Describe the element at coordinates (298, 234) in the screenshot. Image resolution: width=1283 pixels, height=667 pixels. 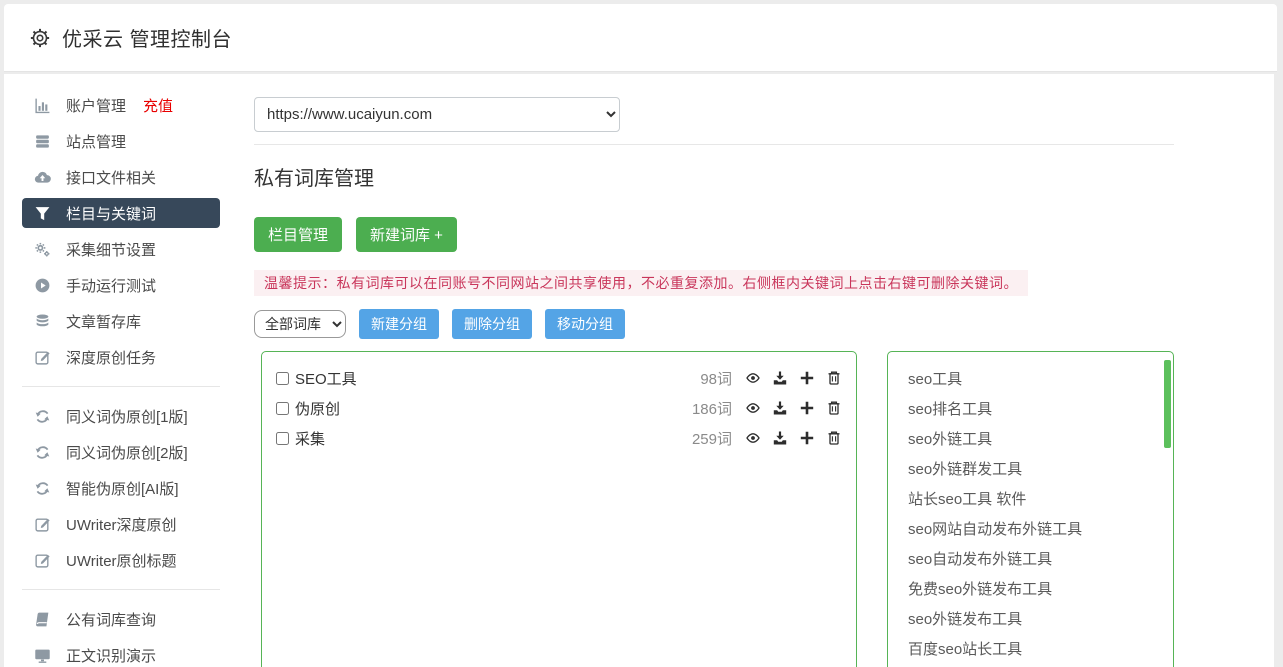
I see `column-manage-button: 栏目管理` at that location.